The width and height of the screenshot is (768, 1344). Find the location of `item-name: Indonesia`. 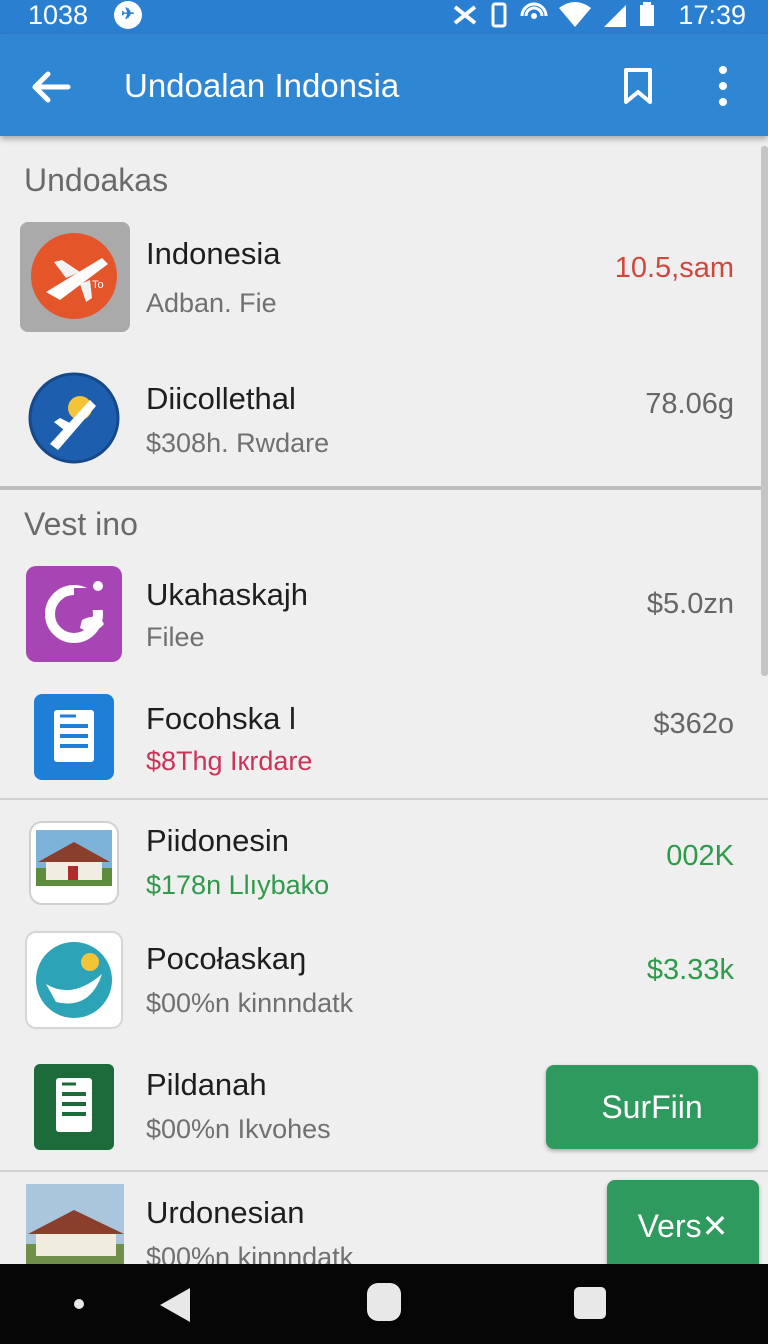

item-name: Indonesia is located at coordinates (213, 253).